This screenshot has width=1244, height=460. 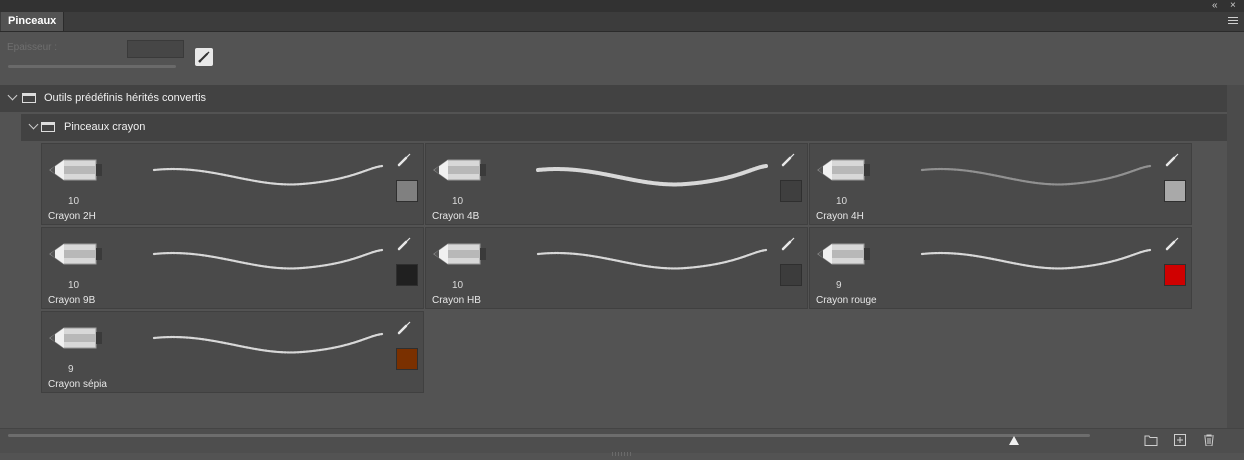 I want to click on collapse-icon: «, so click(x=1215, y=6).